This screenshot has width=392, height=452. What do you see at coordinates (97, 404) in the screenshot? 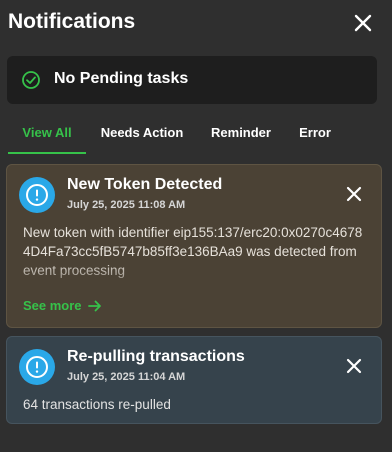
I see `notification-message: 64 transactions re-pulled` at bounding box center [97, 404].